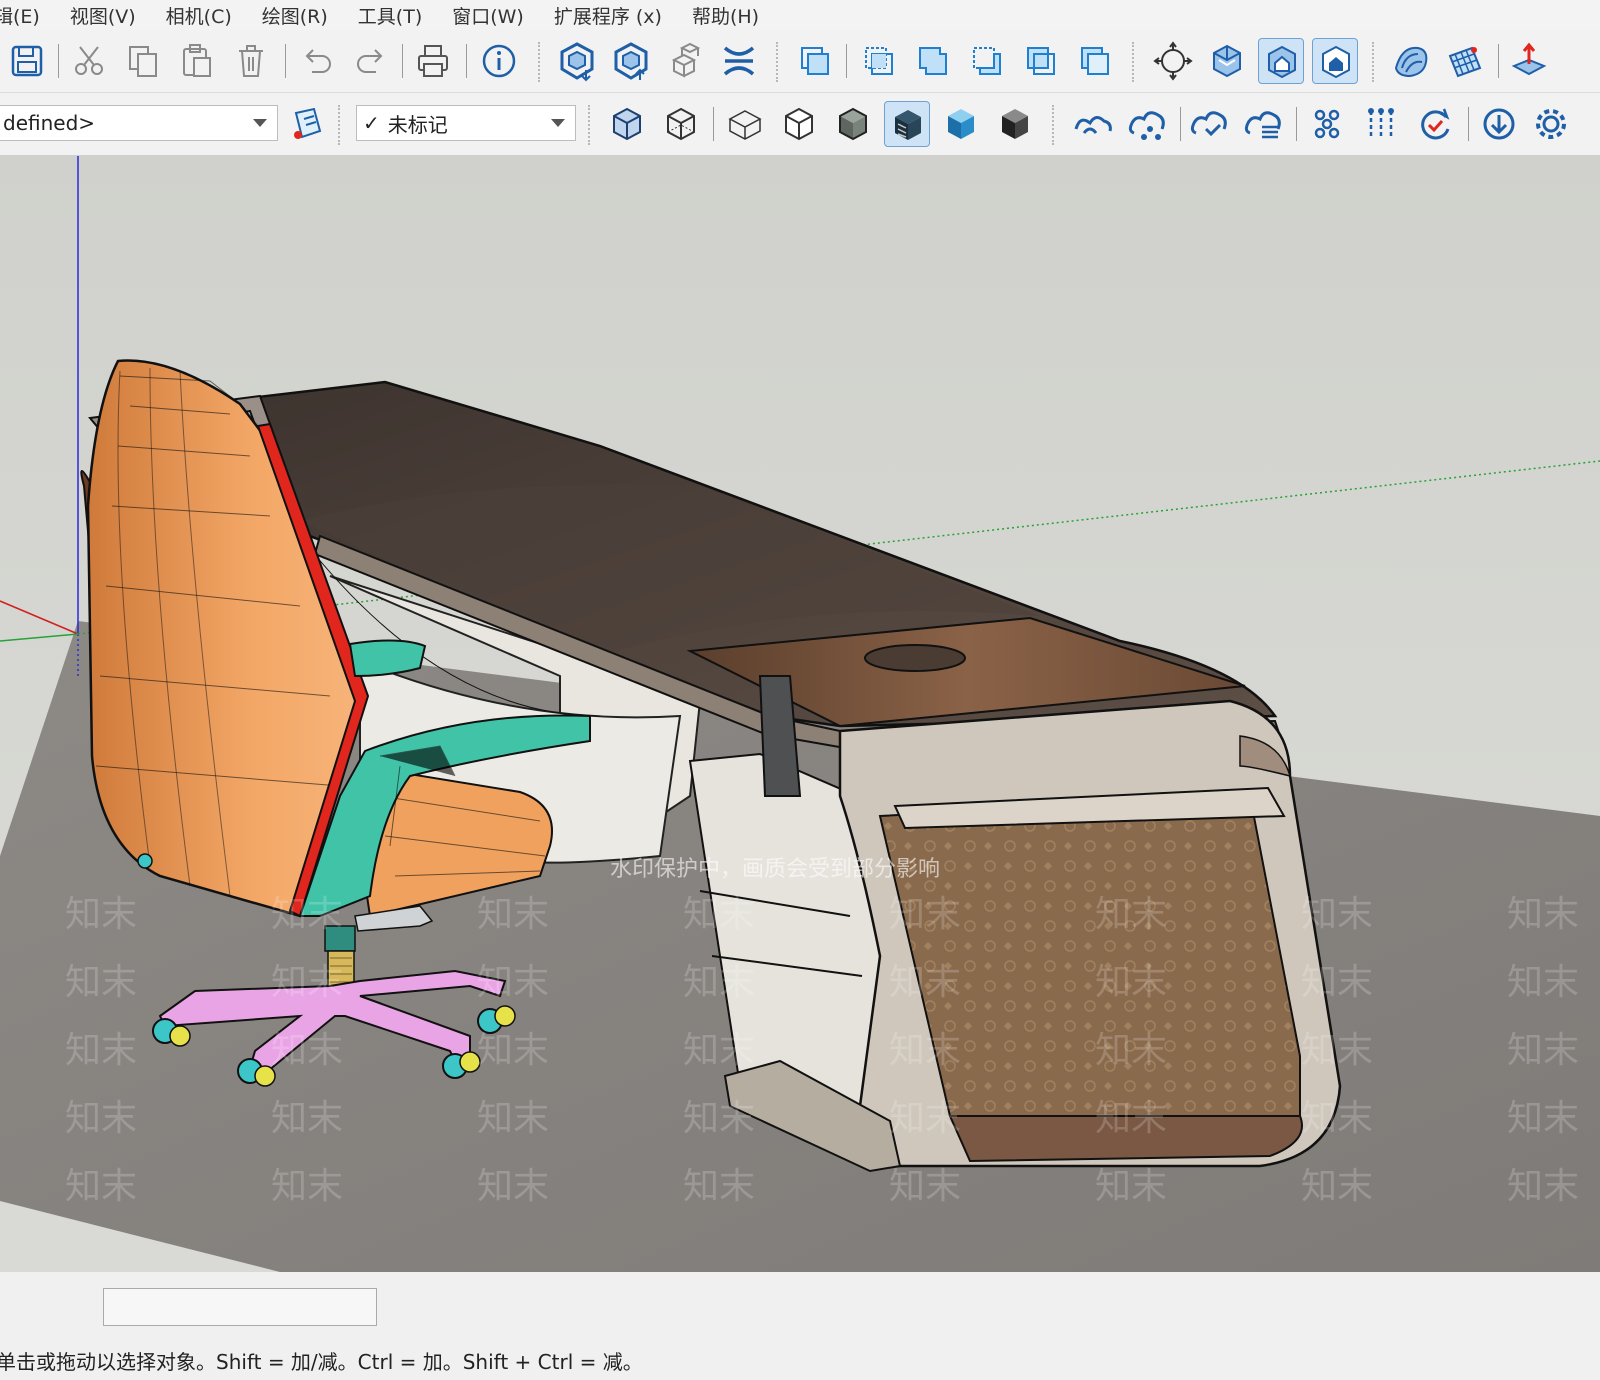  I want to click on style-dropdown-value: defined>, so click(49, 123).